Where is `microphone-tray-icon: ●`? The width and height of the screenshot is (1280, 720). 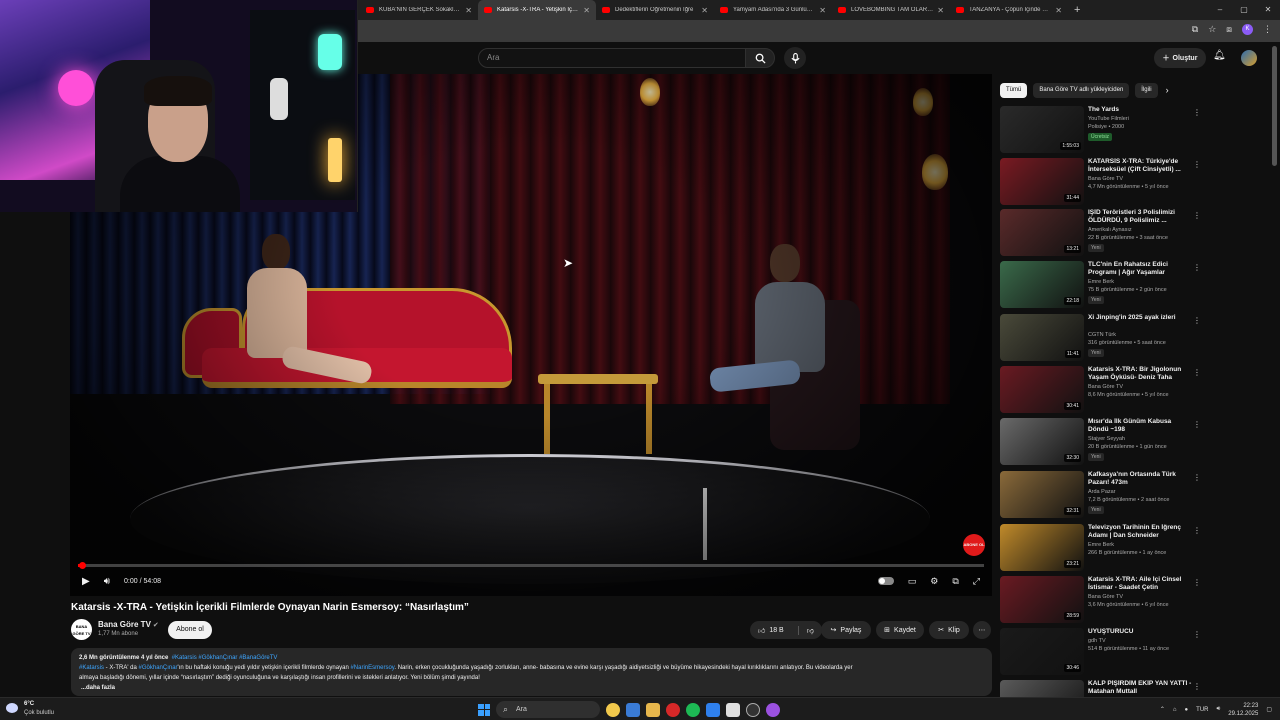 microphone-tray-icon: ● is located at coordinates (1187, 710).